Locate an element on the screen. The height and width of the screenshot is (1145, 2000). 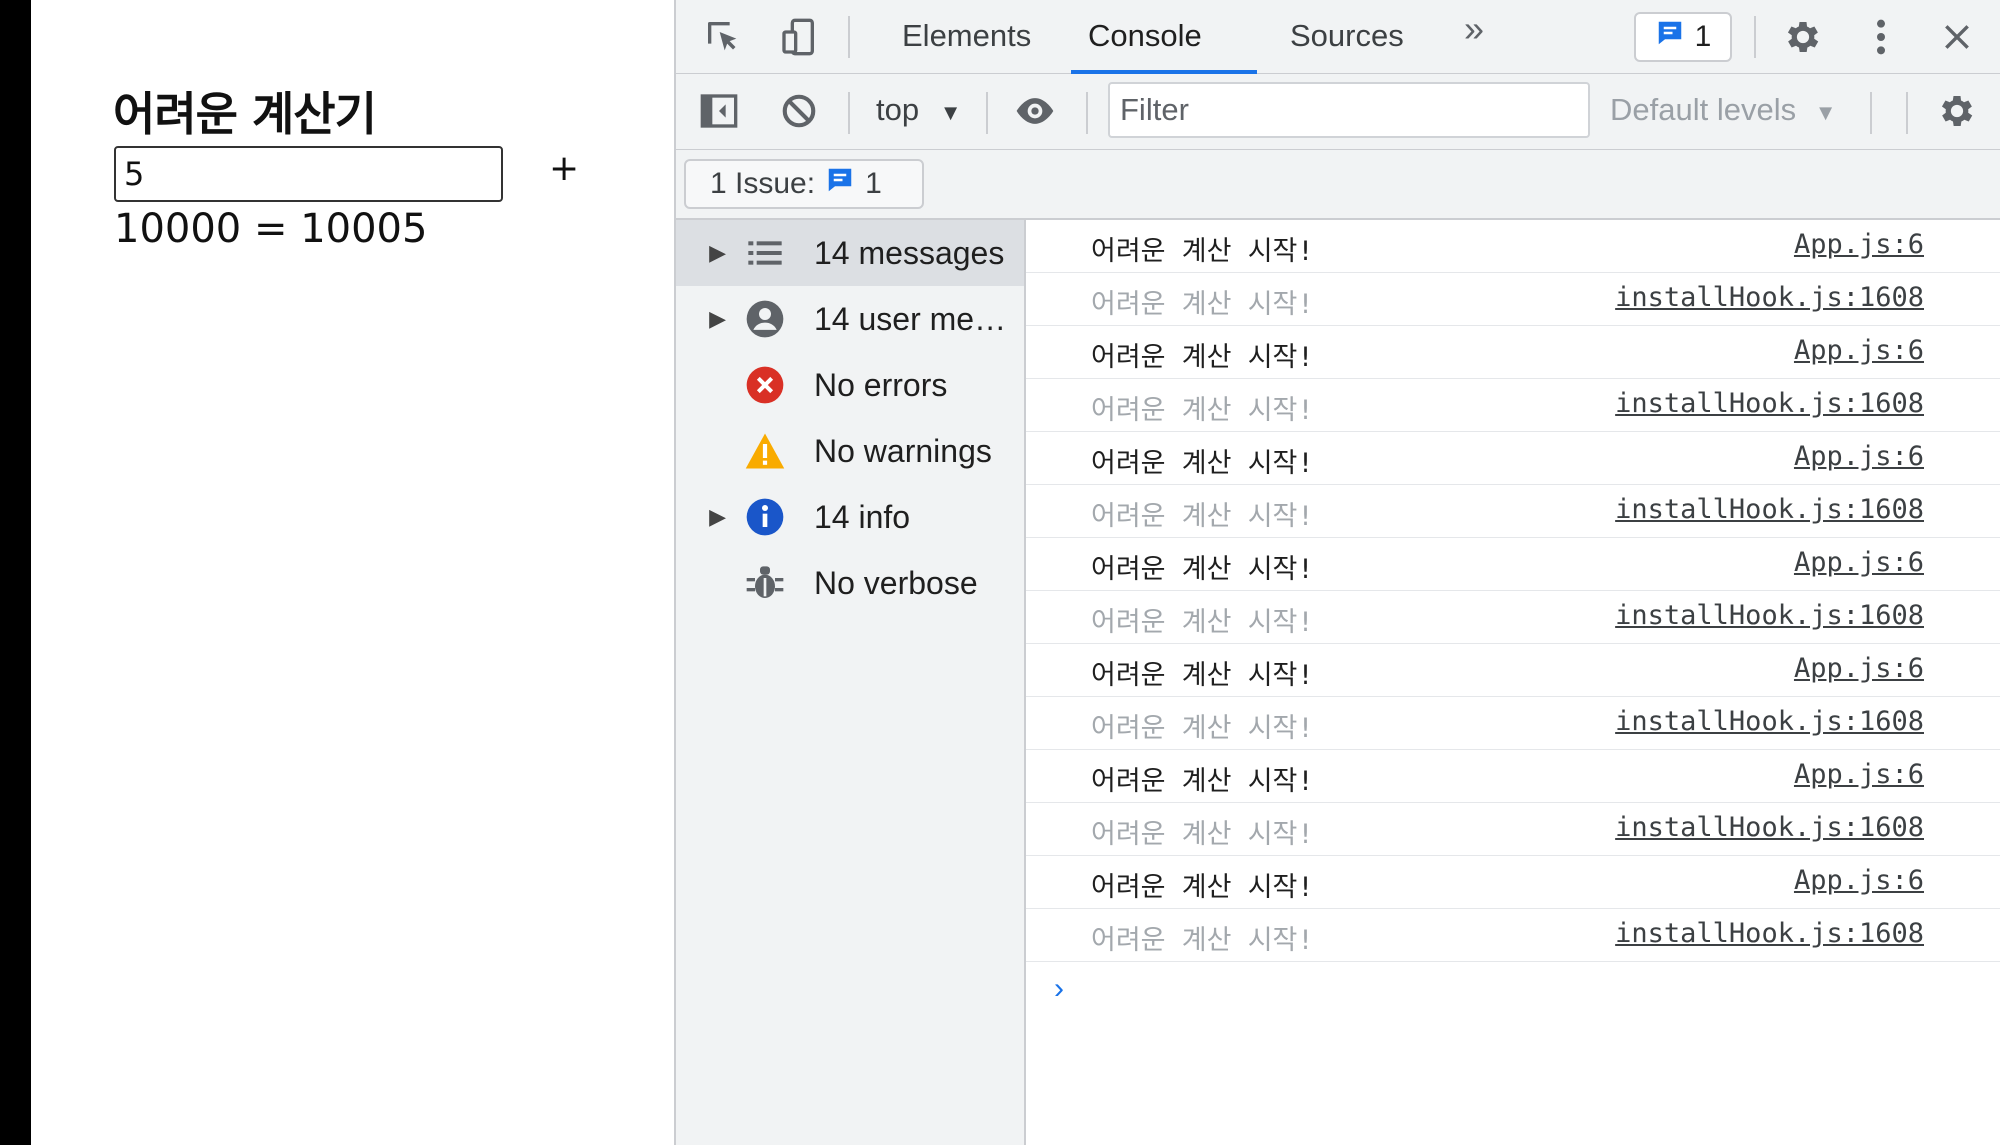
log-levels-dropdown: Default levels ▼ is located at coordinates (1723, 110).